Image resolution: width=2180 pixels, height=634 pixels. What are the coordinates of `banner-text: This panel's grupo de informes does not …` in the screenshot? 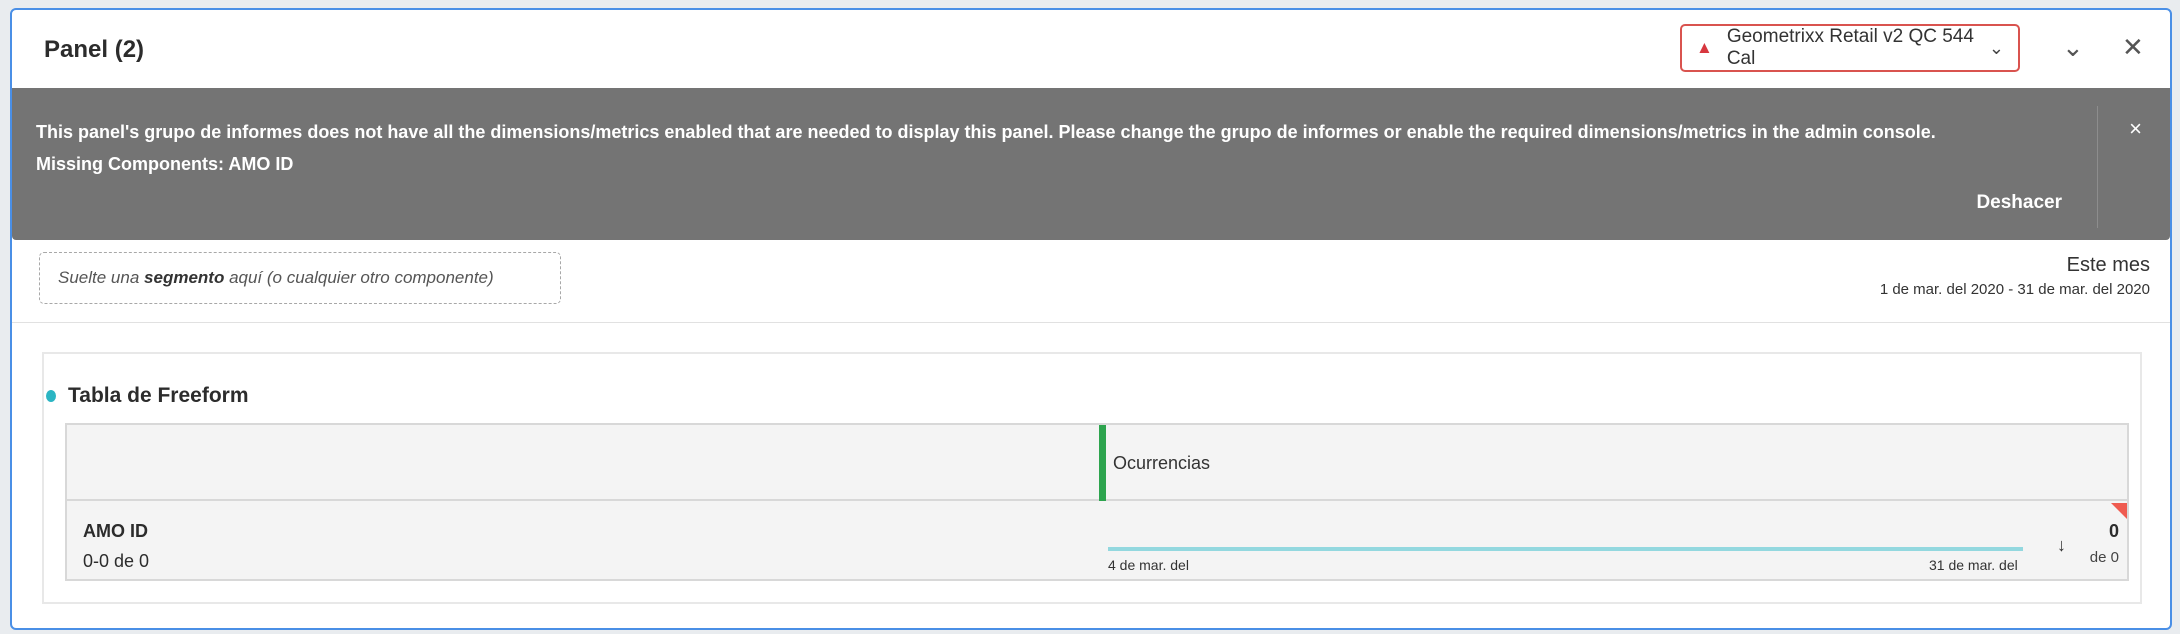 It's located at (986, 132).